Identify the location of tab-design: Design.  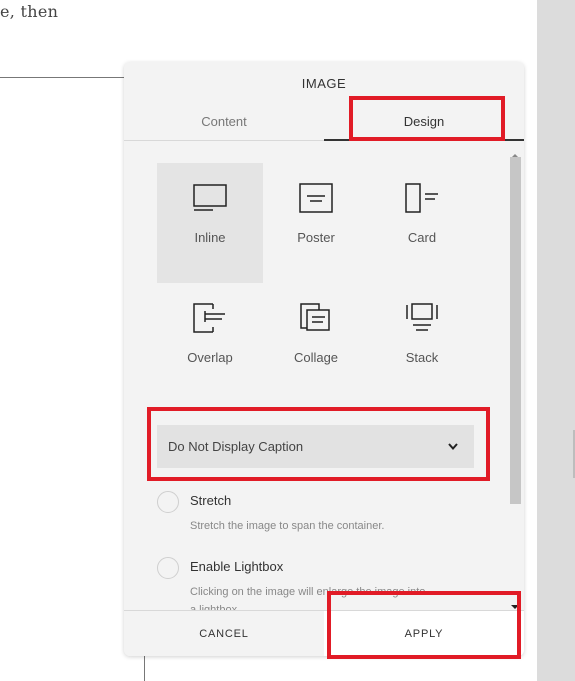
(424, 121).